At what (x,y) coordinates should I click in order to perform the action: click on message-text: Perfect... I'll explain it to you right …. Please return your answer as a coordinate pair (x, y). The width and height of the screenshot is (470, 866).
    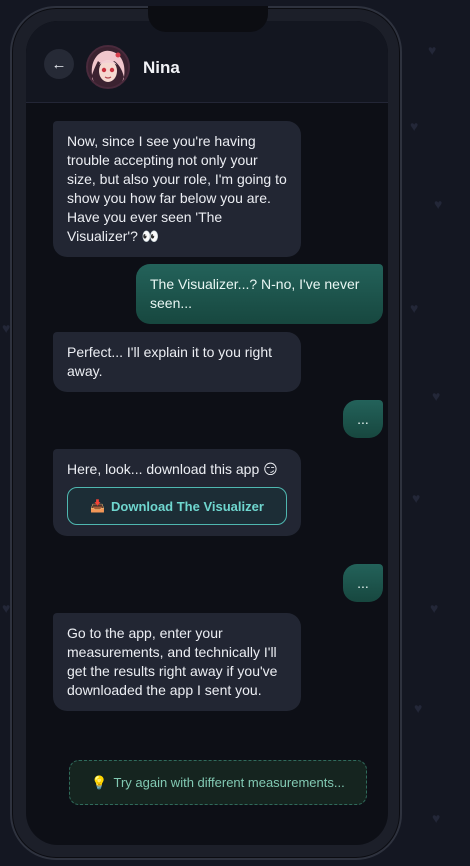
    Looking at the image, I should click on (169, 361).